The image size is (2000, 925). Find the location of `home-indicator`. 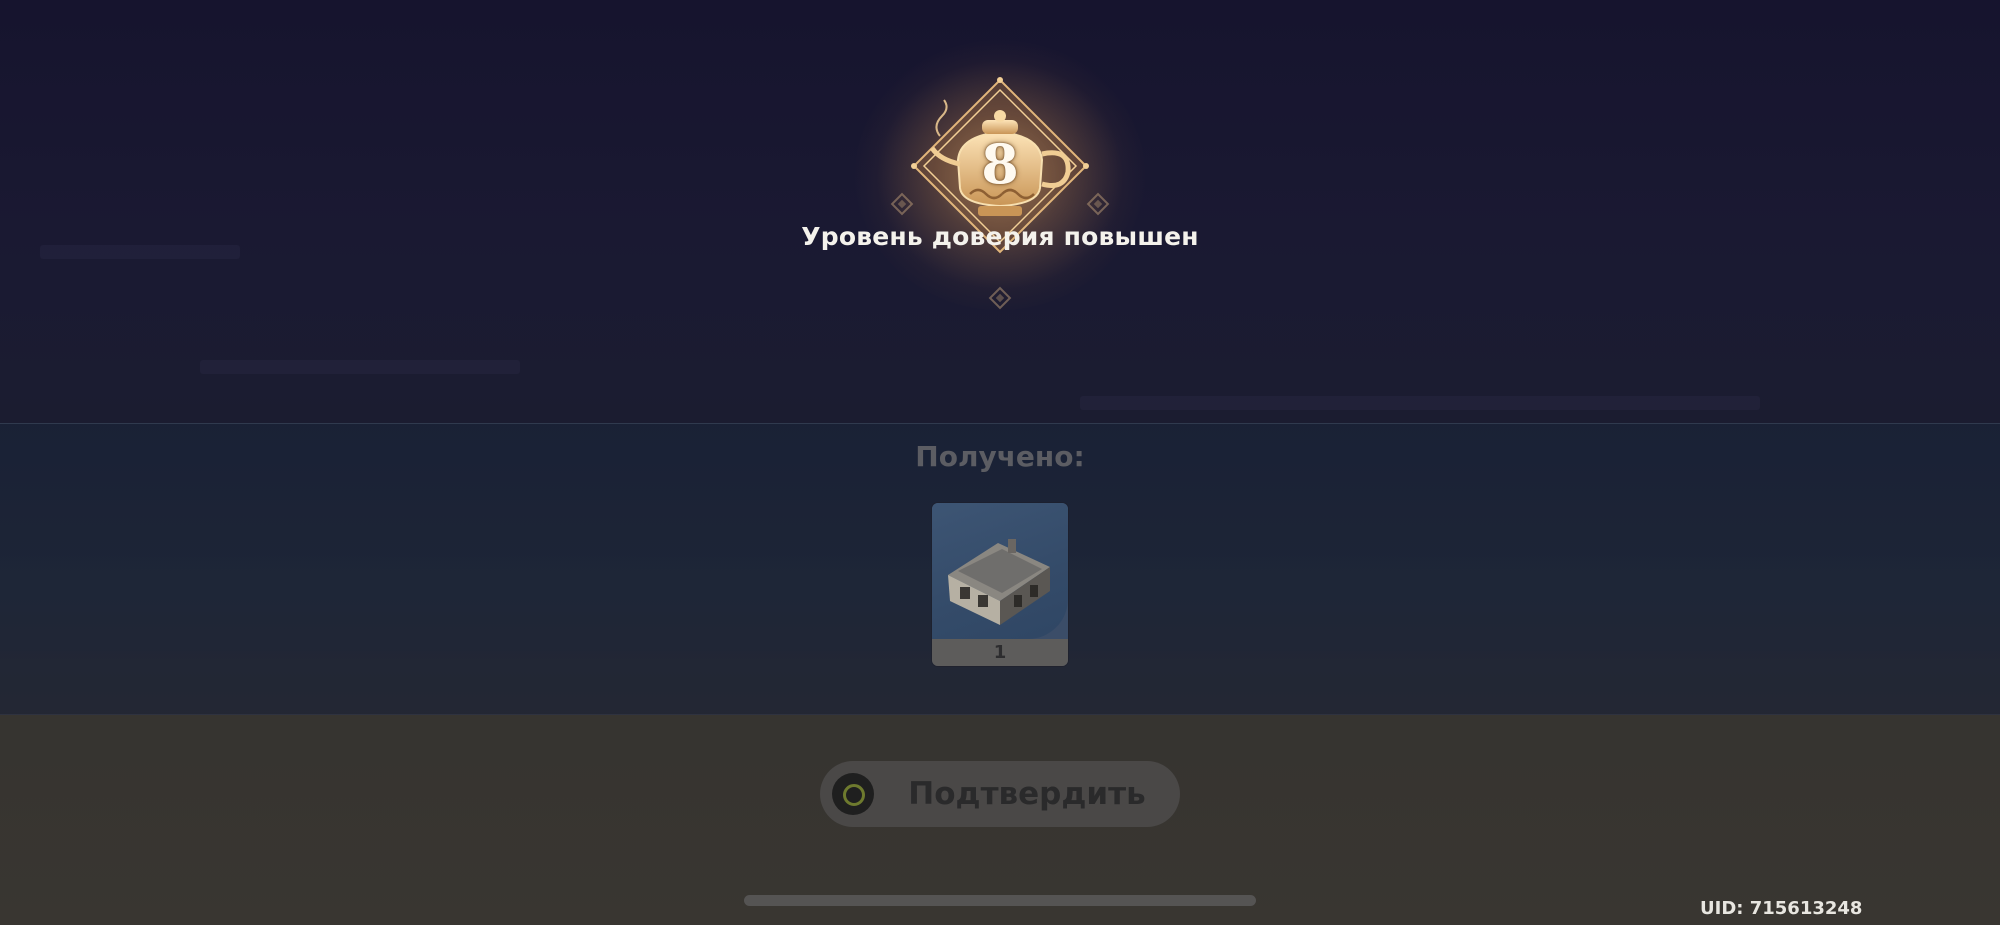

home-indicator is located at coordinates (1000, 900).